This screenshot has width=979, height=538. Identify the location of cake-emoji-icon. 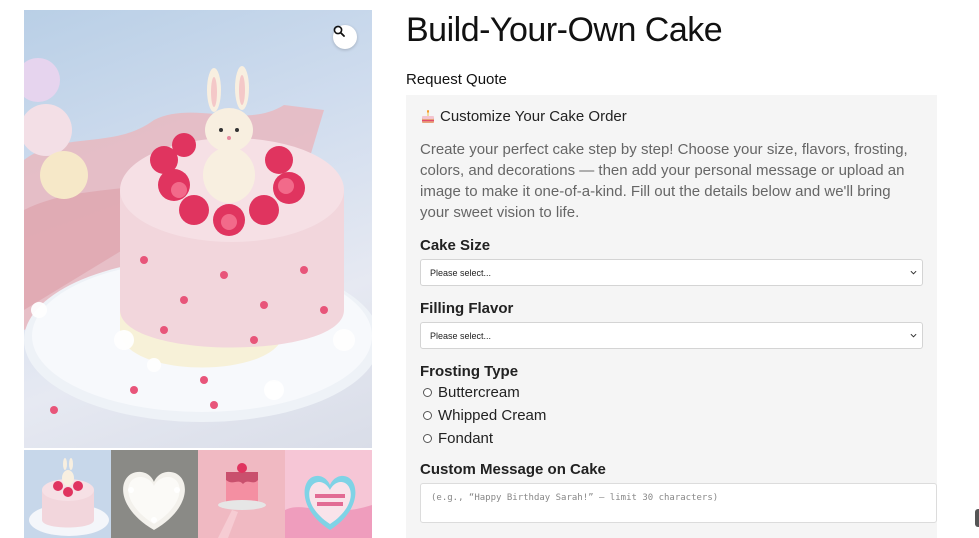
(428, 116).